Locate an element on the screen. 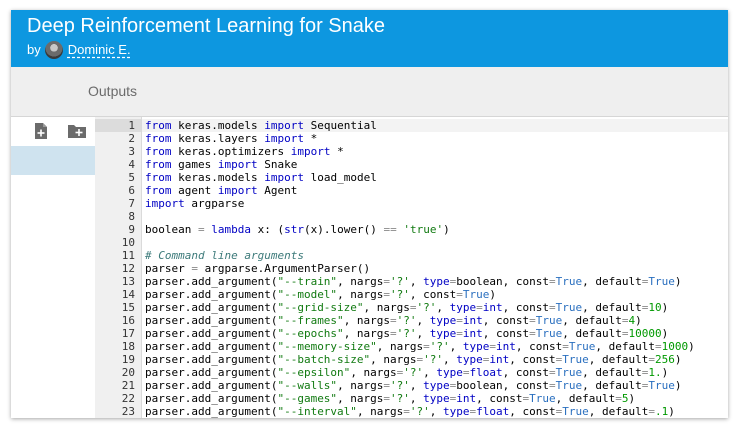  line-number: 15 is located at coordinates (128, 307).